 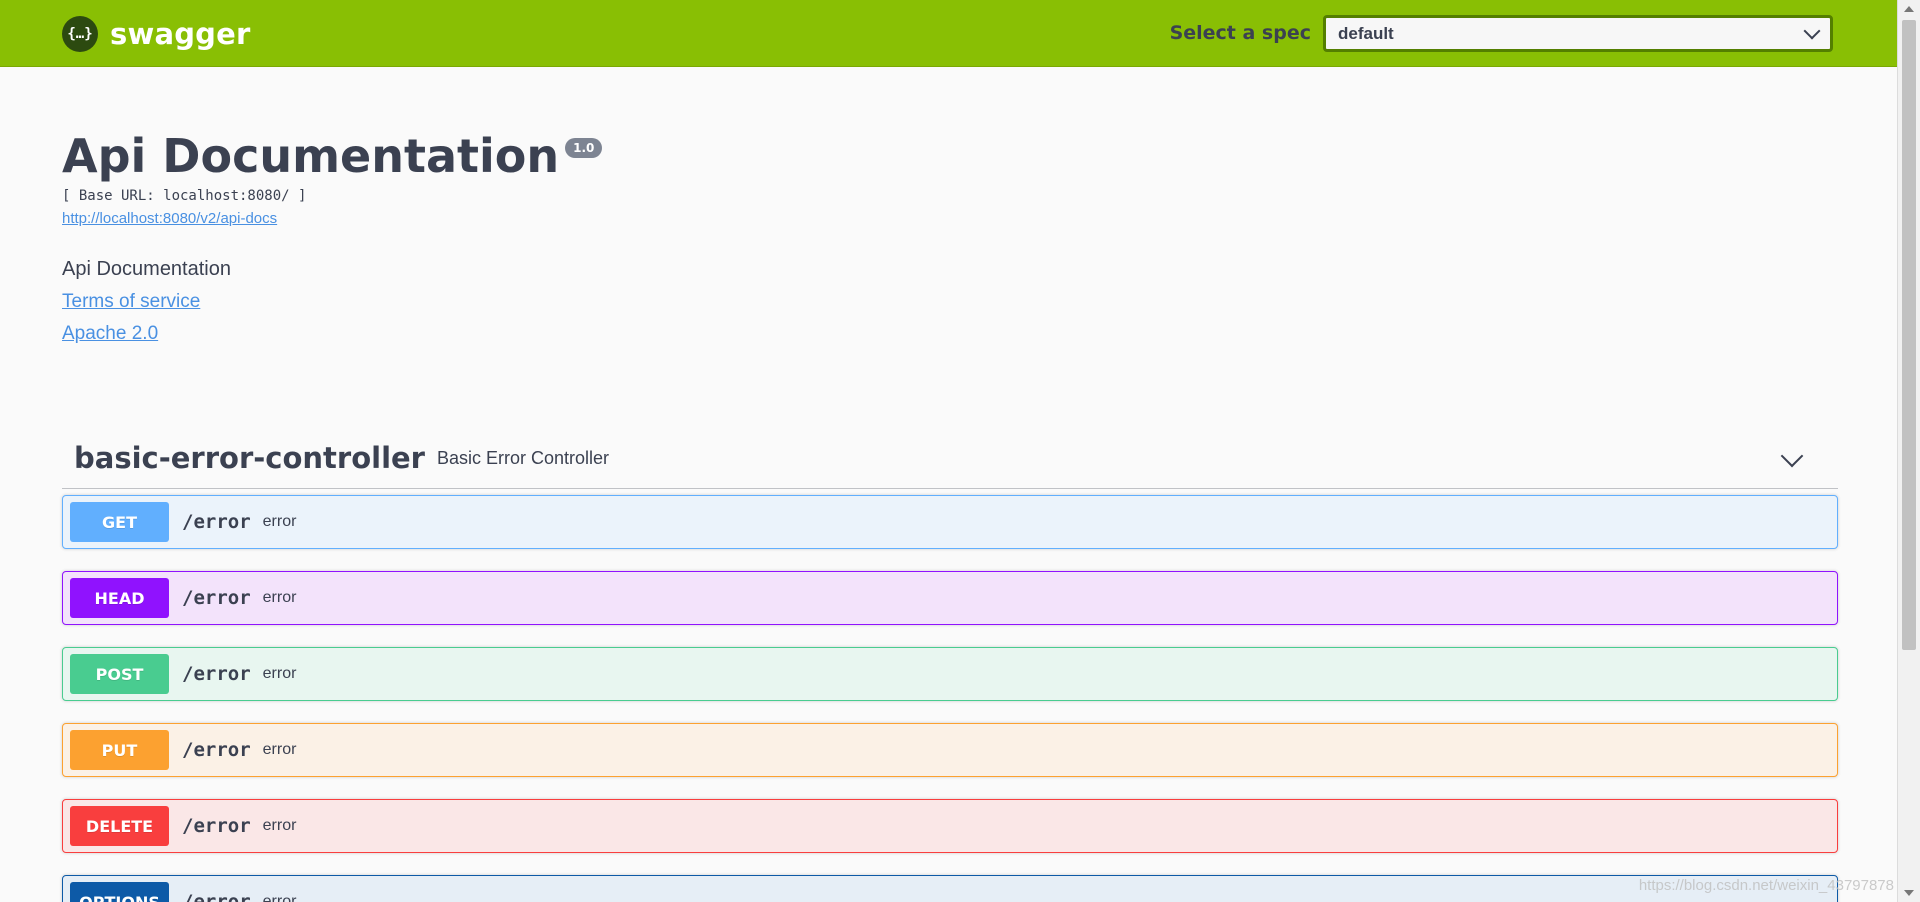 What do you see at coordinates (1578, 33) in the screenshot?
I see `spec-select-dropdown: default` at bounding box center [1578, 33].